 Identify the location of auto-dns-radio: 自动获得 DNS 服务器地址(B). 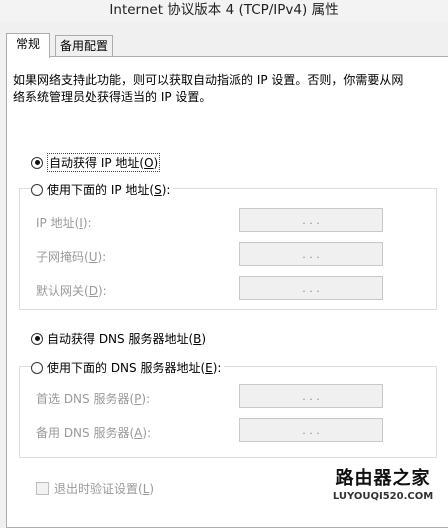
(120, 338).